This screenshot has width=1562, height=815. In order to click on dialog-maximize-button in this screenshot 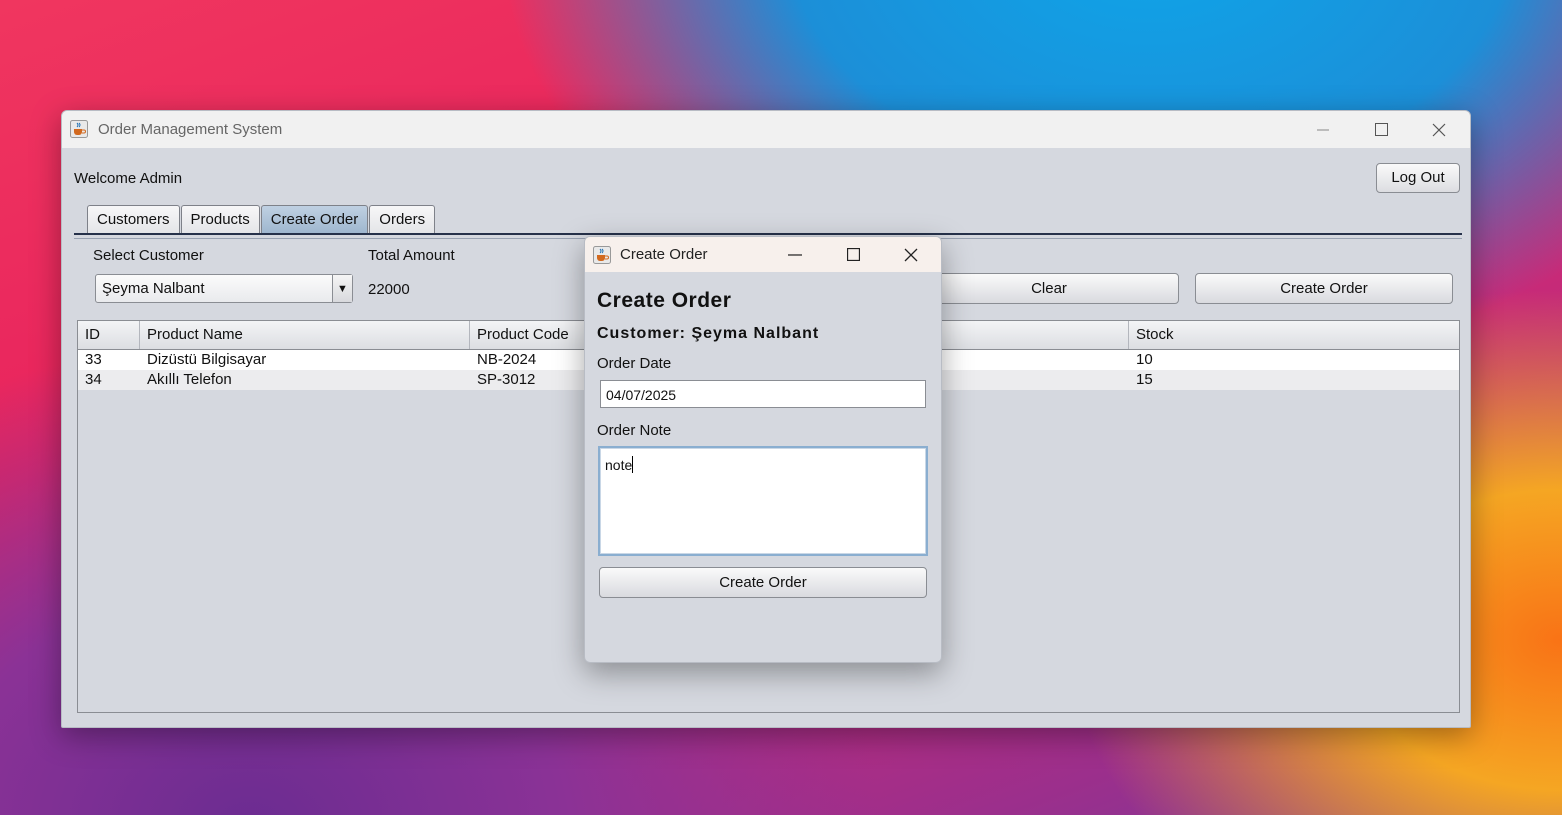, I will do `click(853, 254)`.